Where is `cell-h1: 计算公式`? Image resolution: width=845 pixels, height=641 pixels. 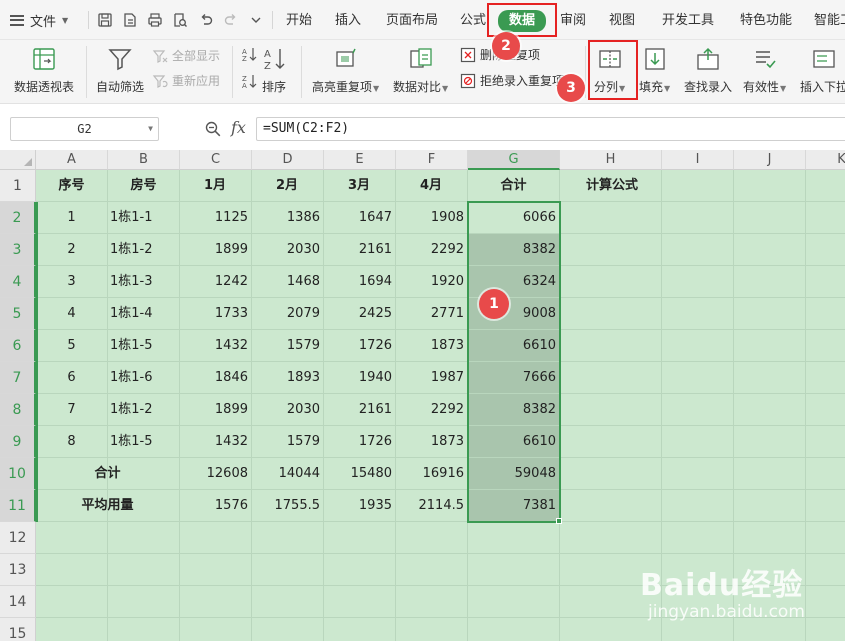
cell-h1: 计算公式 is located at coordinates (611, 186).